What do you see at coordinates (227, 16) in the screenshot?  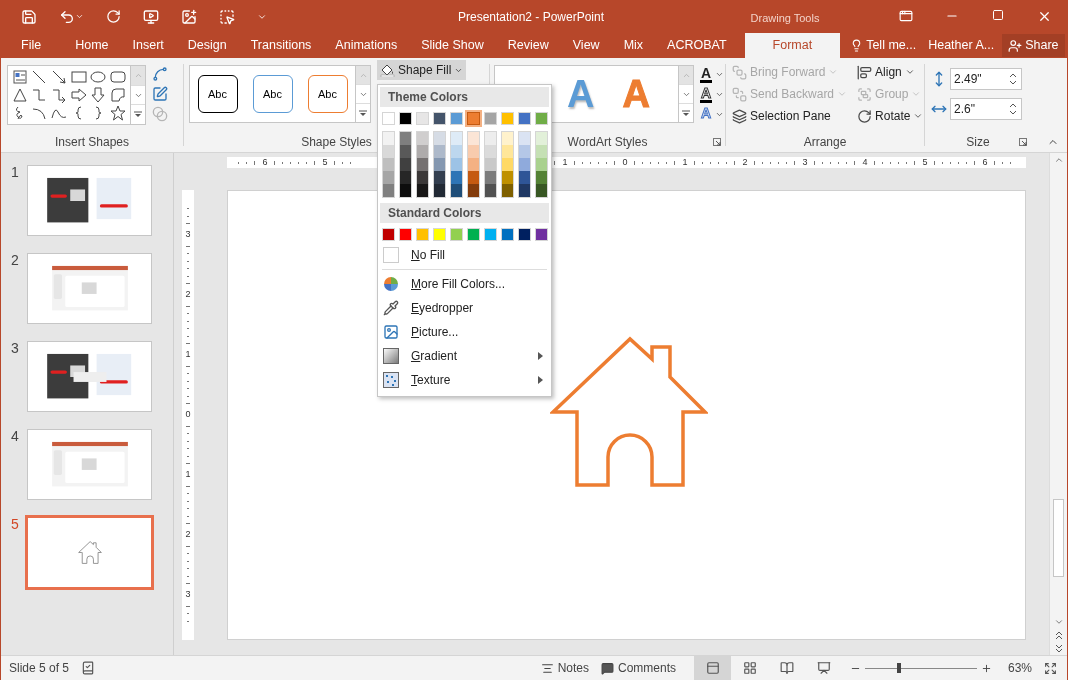 I see `select-icon` at bounding box center [227, 16].